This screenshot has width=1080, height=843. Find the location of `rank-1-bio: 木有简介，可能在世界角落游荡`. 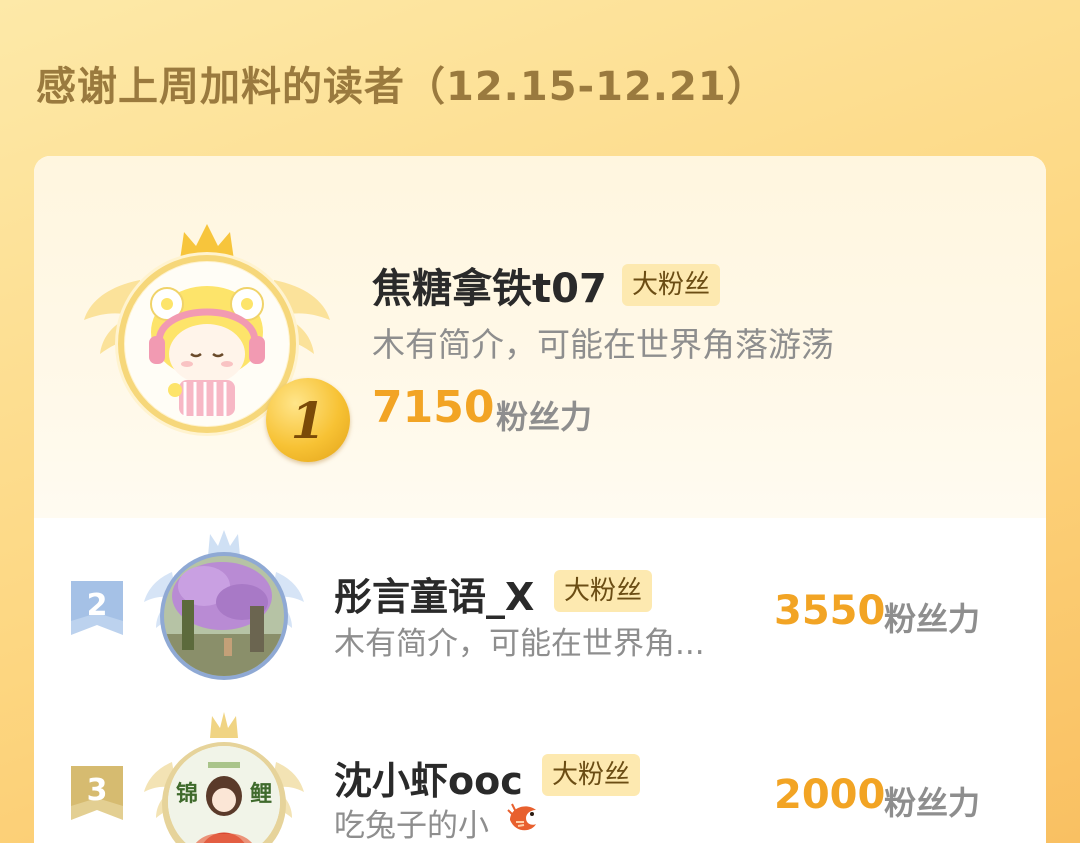

rank-1-bio: 木有简介，可能在世界角落游荡 is located at coordinates (603, 344).